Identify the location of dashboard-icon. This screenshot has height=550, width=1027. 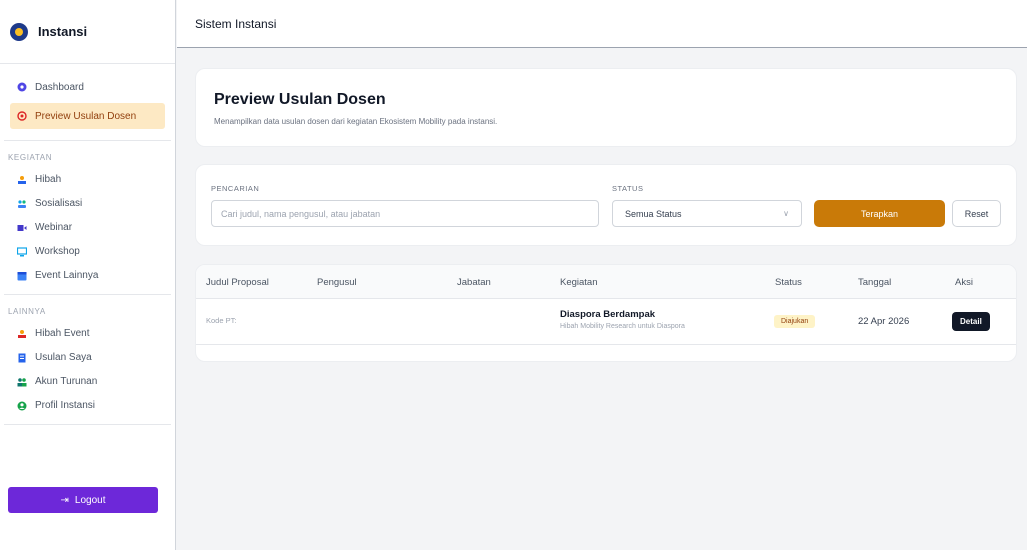
(22, 87).